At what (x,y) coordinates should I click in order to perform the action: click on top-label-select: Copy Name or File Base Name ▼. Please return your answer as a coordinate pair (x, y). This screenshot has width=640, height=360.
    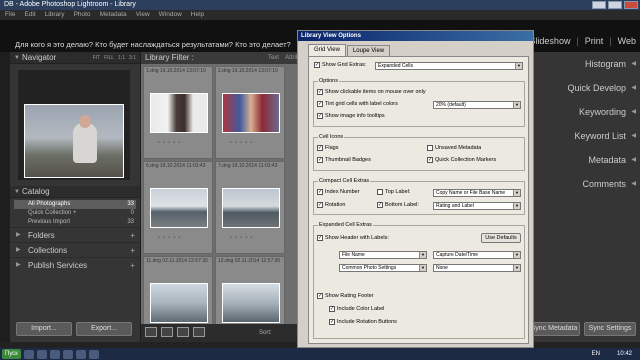
    Looking at the image, I should click on (477, 193).